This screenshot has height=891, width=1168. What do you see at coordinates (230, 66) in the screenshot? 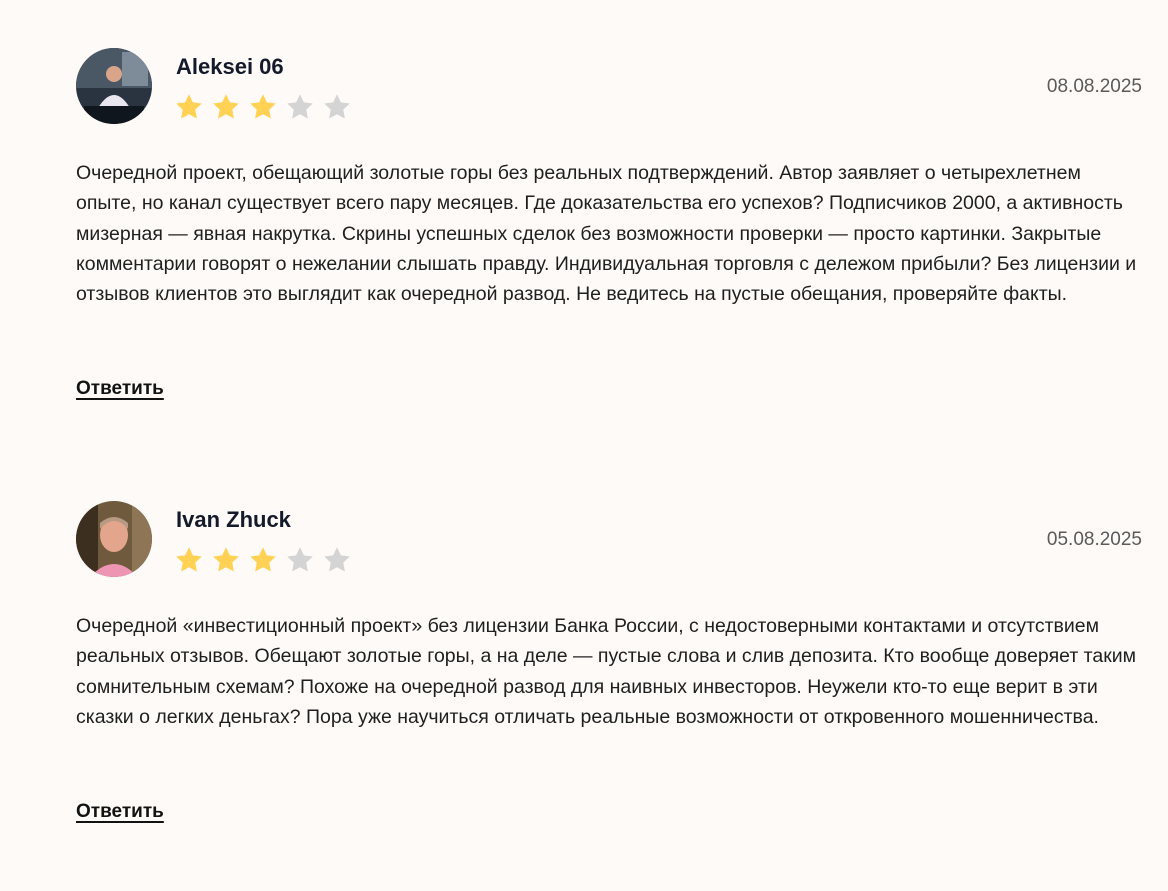
I see `author-name: Aleksei 06` at bounding box center [230, 66].